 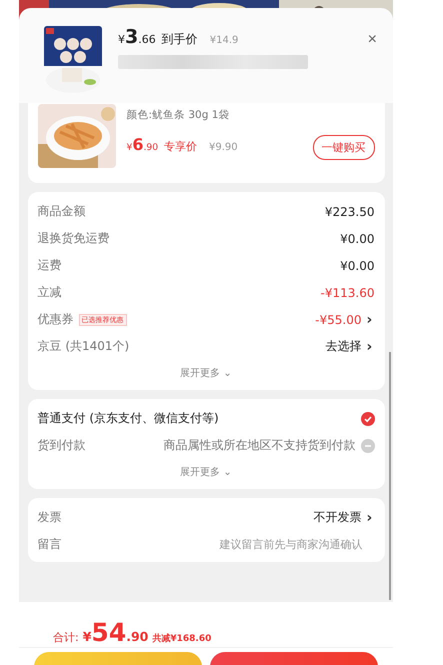 I want to click on field-label: 发票, so click(x=50, y=517).